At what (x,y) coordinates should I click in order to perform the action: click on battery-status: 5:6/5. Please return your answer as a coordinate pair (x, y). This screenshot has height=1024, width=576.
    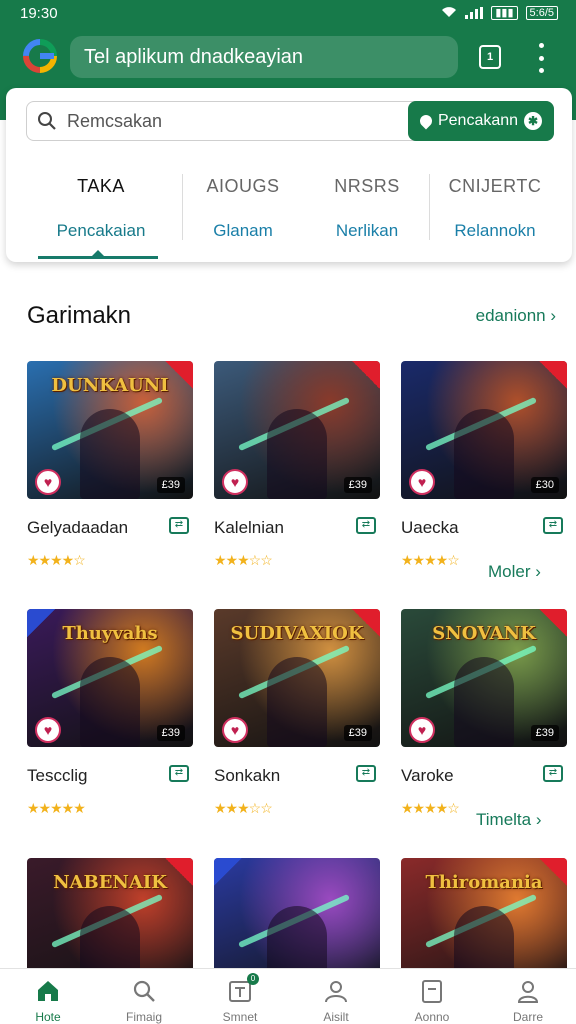
    Looking at the image, I should click on (541, 13).